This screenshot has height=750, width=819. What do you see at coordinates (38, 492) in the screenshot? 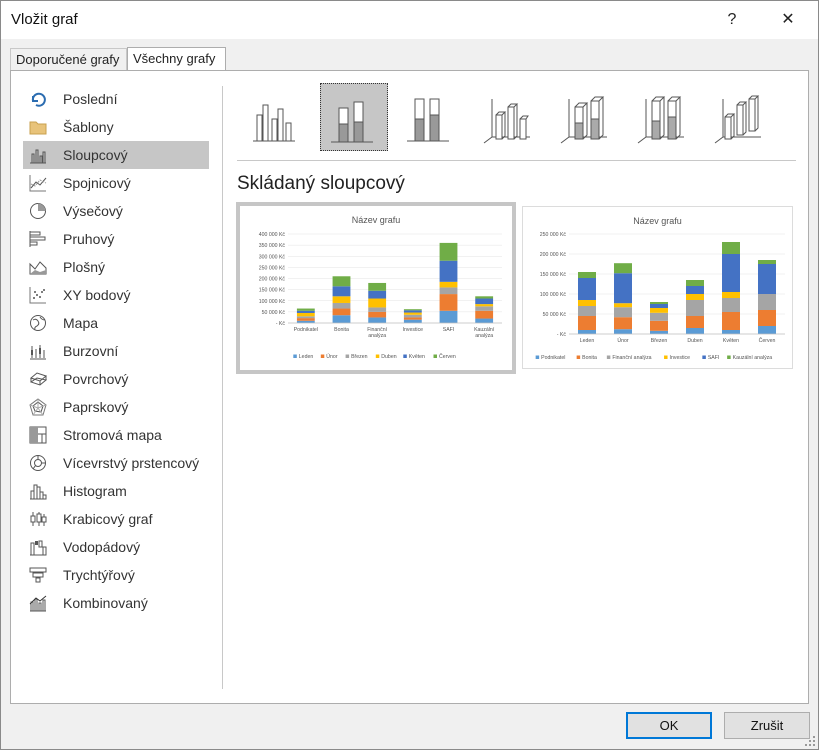
I see `histogram-chart-icon` at bounding box center [38, 492].